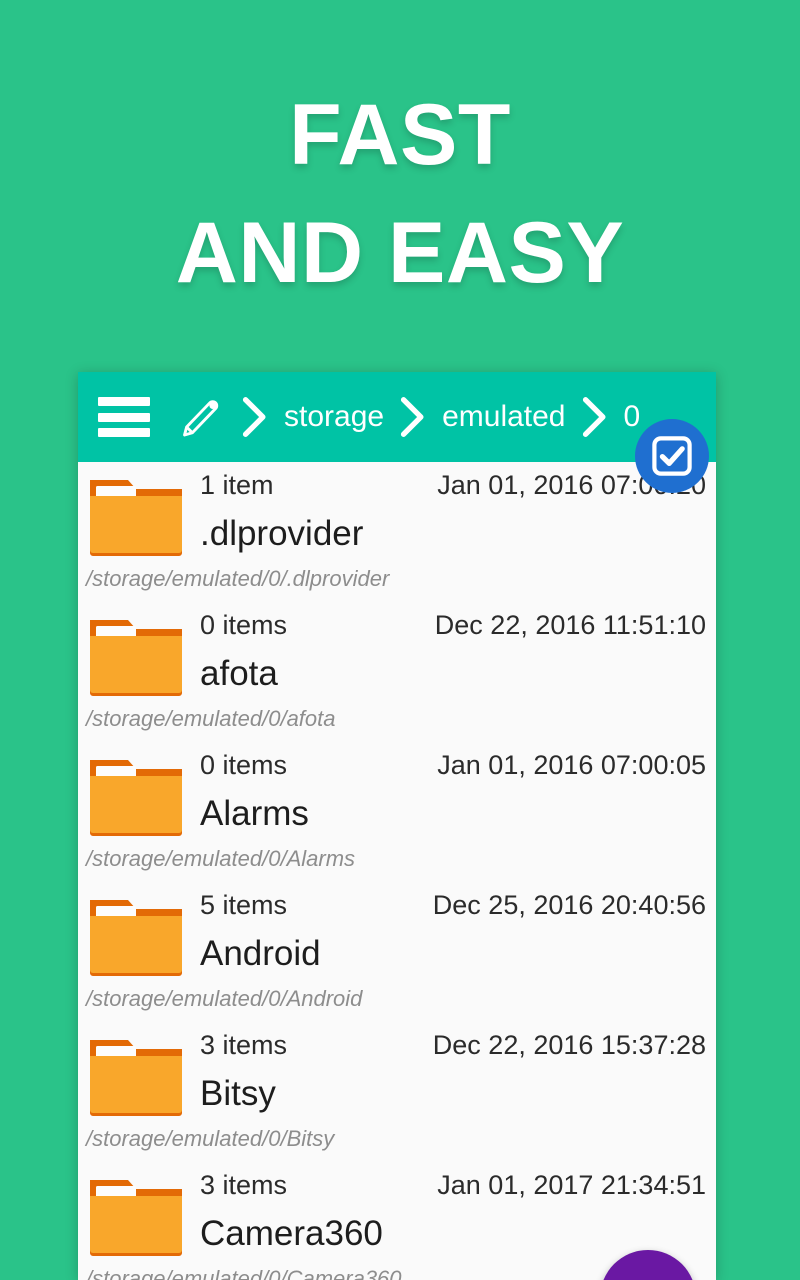  I want to click on folder-name: .dlprovider, so click(282, 533).